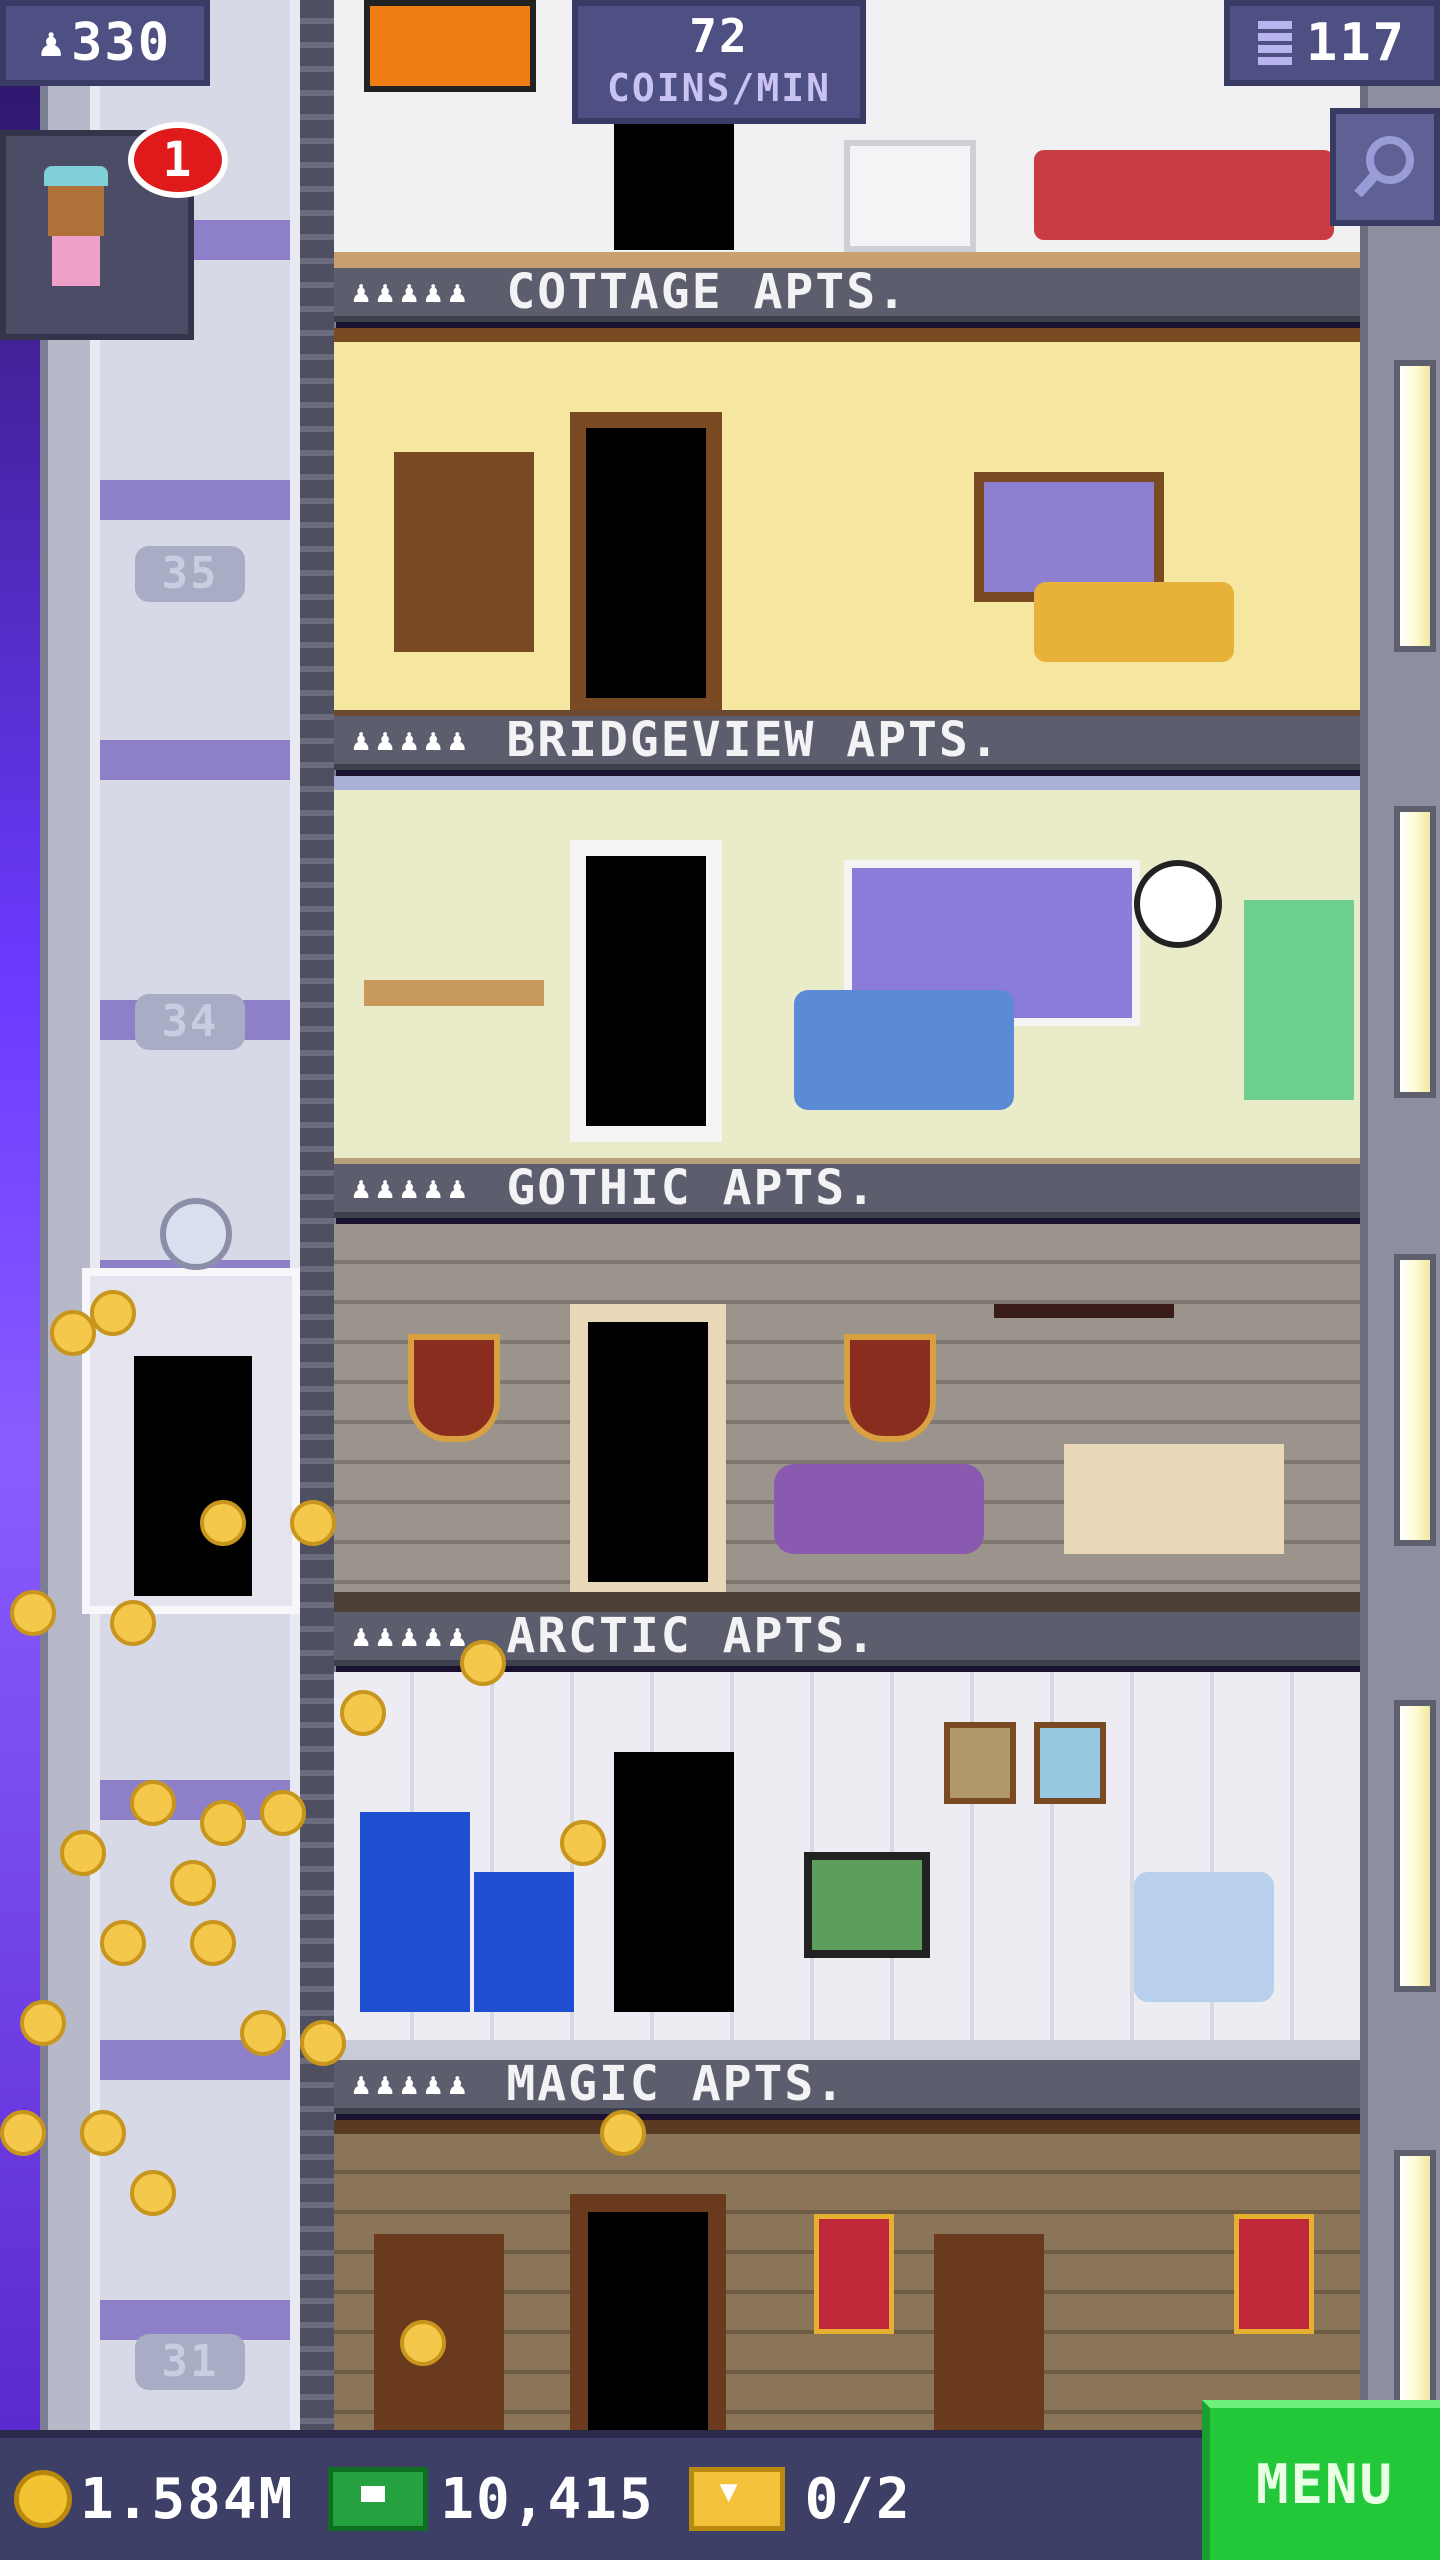 This screenshot has width=1440, height=2560. I want to click on visitor-avatar, so click(76, 231).